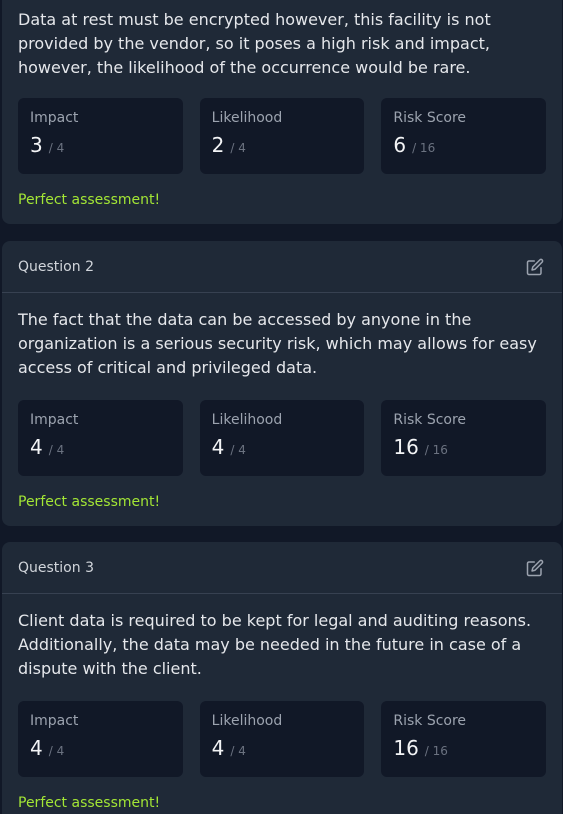 Image resolution: width=563 pixels, height=814 pixels. Describe the element at coordinates (56, 266) in the screenshot. I see `question-title: Question 2` at that location.